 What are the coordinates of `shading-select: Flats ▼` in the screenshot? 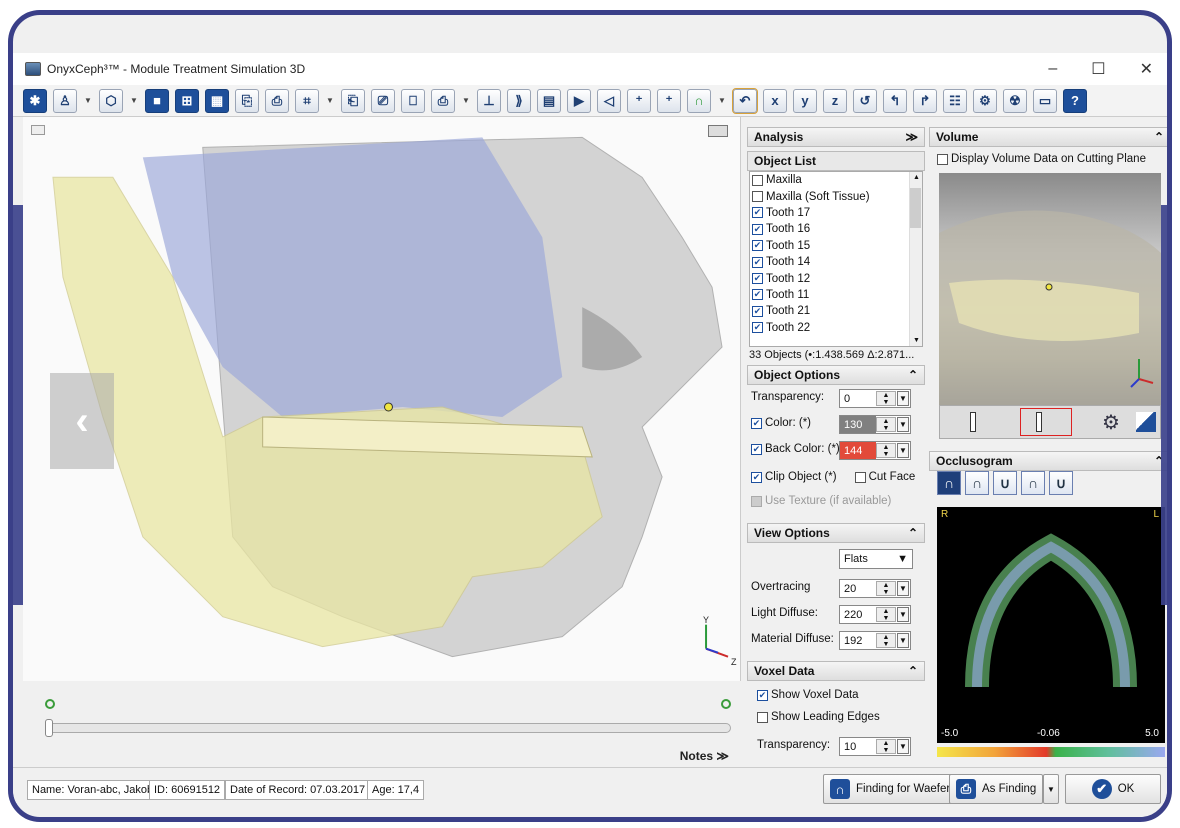 It's located at (876, 559).